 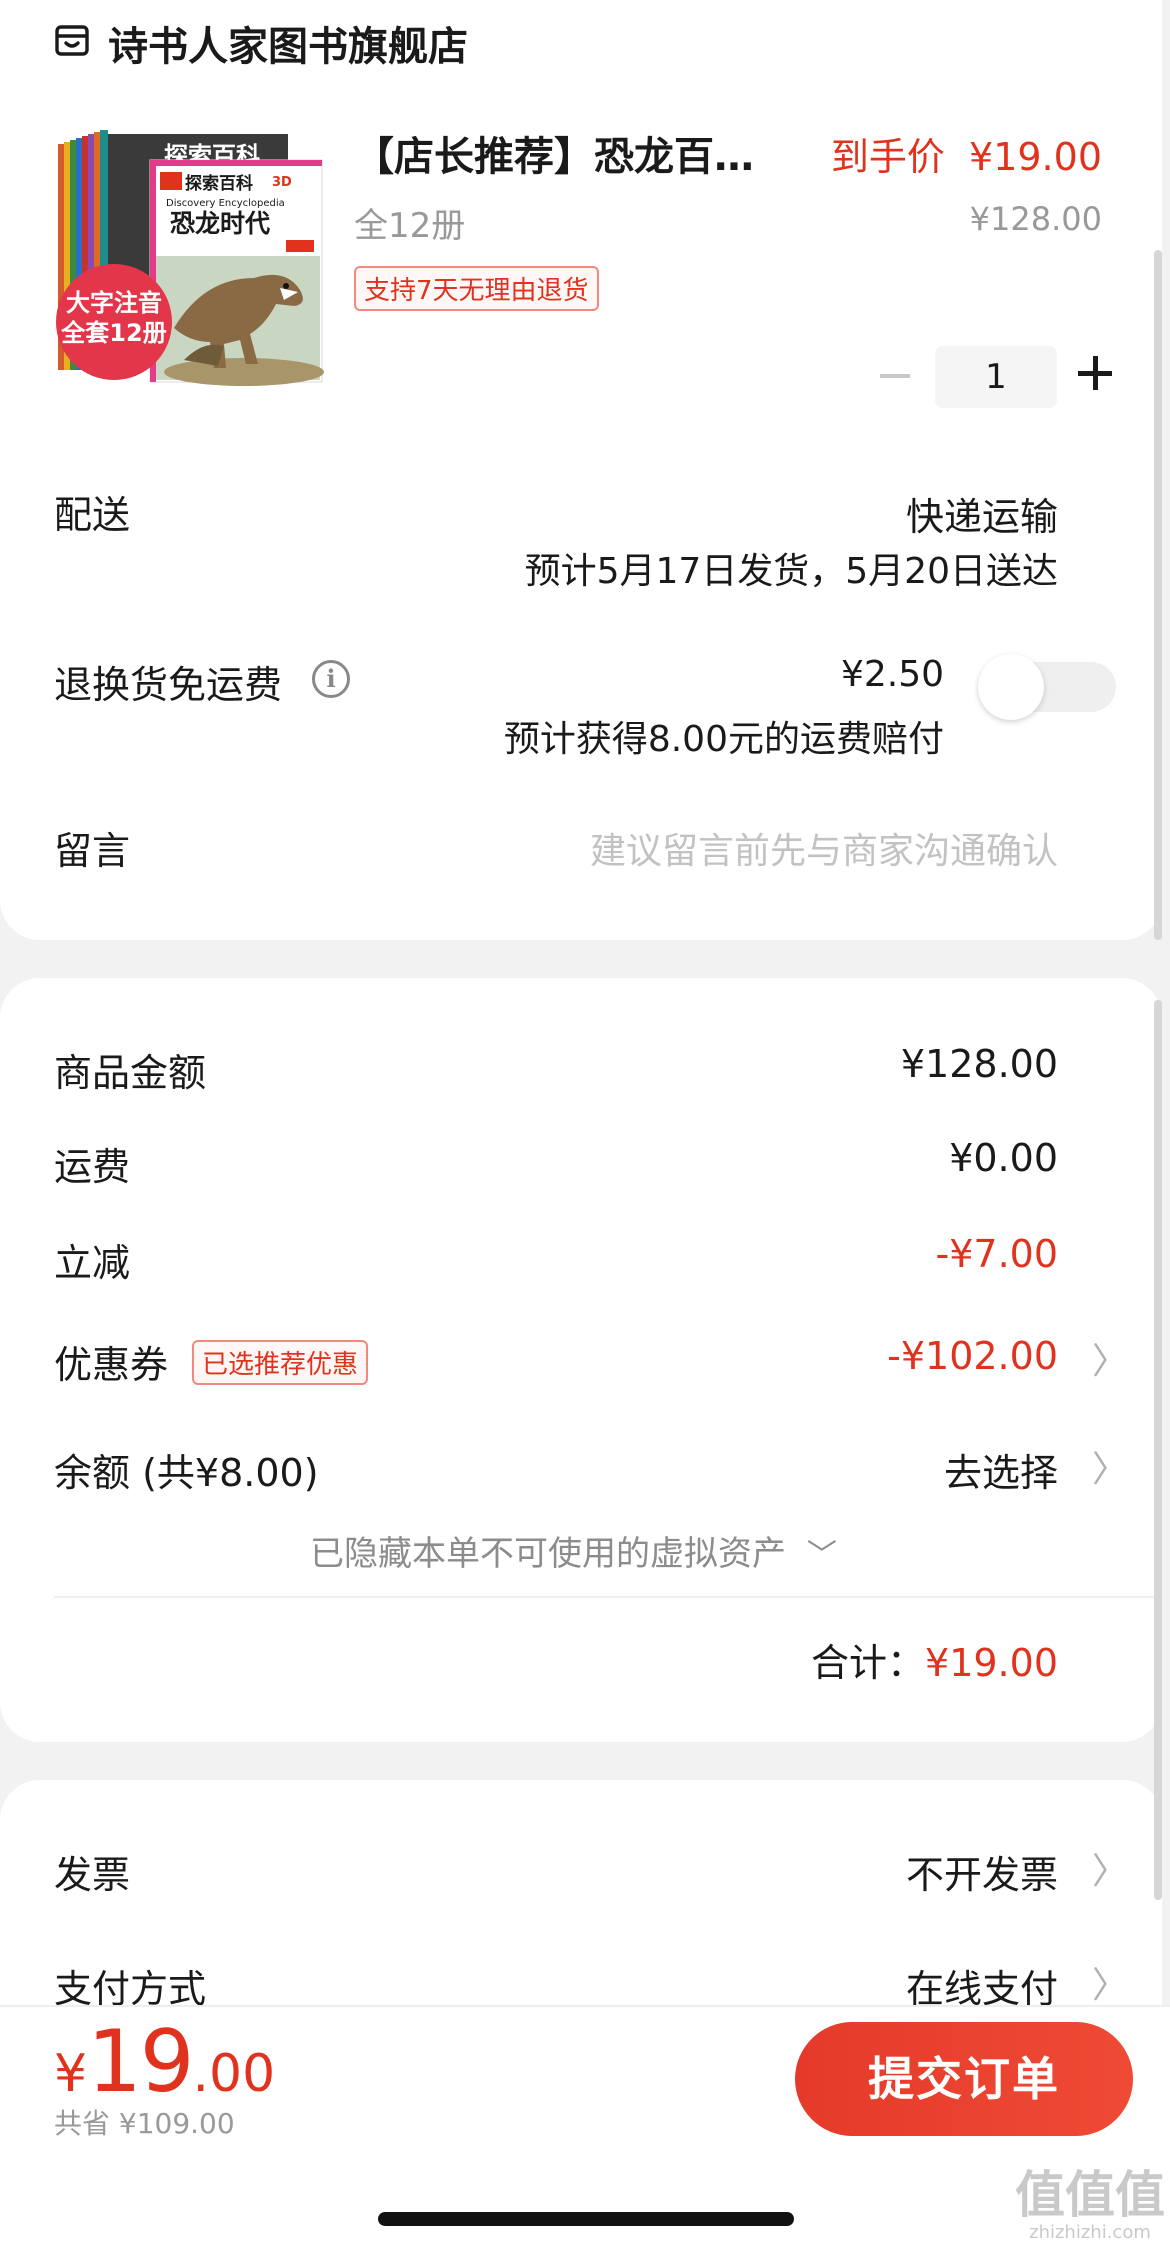 I want to click on final-price-value: ¥19.00, so click(x=1035, y=157).